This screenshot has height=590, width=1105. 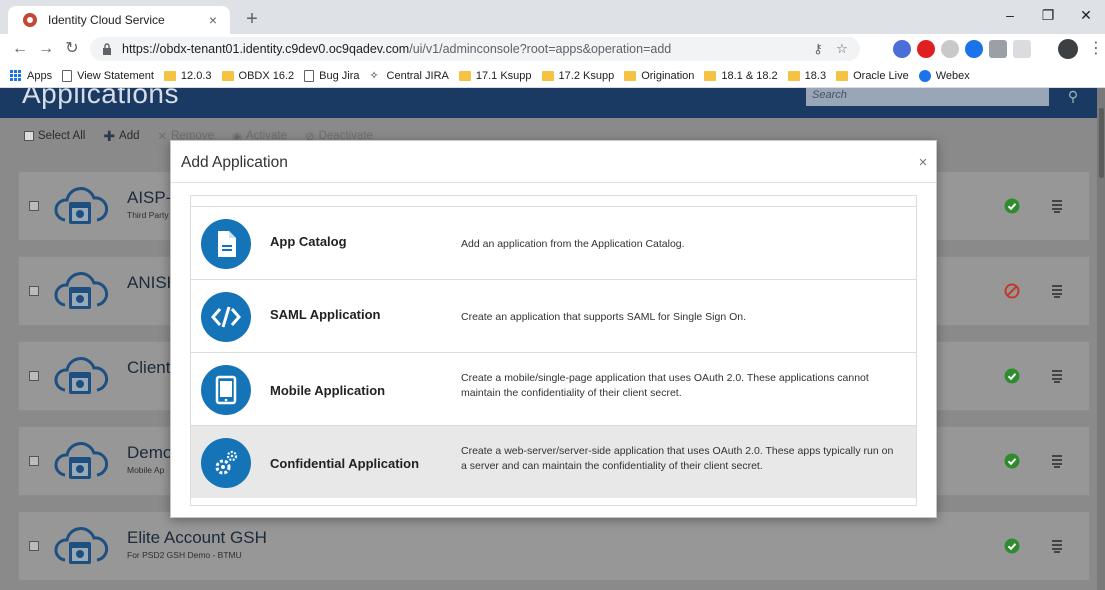 I want to click on bookmark-label: Webex, so click(x=952, y=75).